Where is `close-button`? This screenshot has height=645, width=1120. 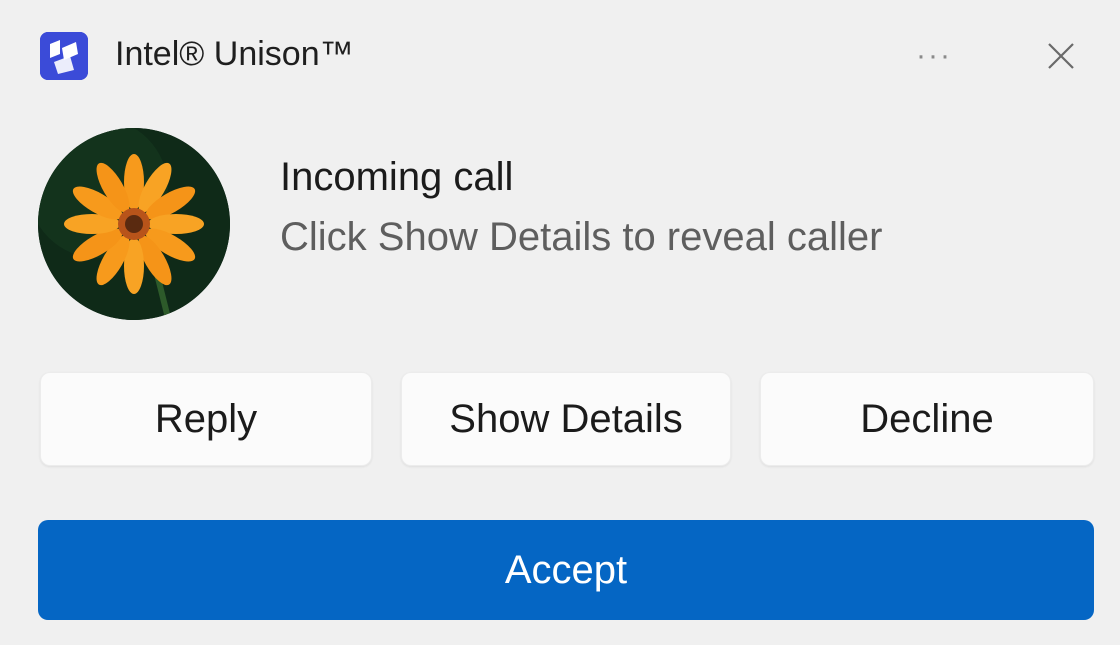
close-button is located at coordinates (1061, 56).